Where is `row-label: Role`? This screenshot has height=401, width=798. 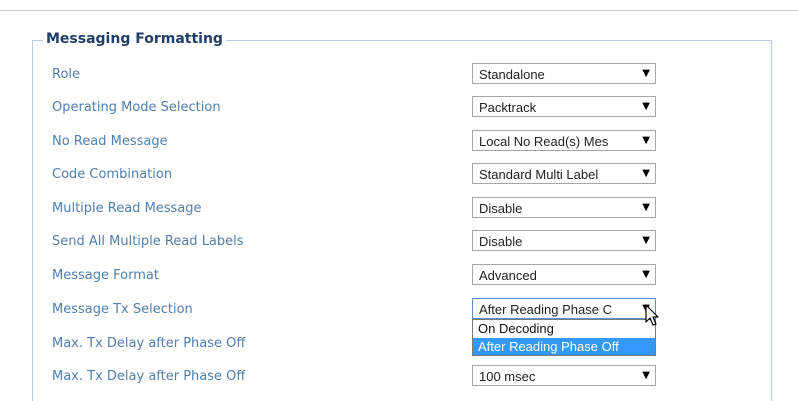
row-label: Role is located at coordinates (66, 74).